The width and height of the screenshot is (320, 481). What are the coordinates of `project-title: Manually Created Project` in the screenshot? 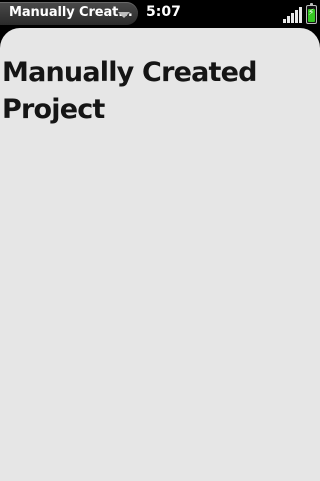 It's located at (129, 91).